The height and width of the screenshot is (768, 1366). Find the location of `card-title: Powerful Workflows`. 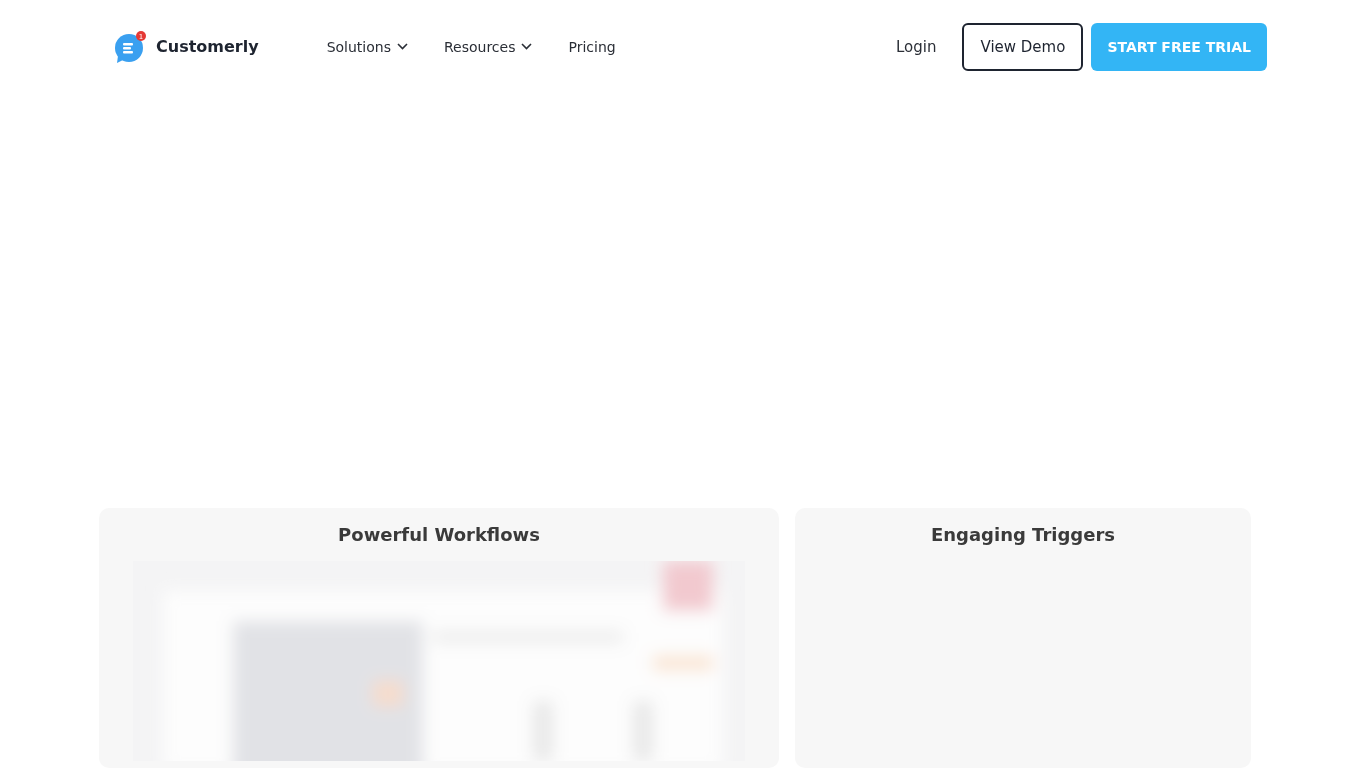

card-title: Powerful Workflows is located at coordinates (439, 534).